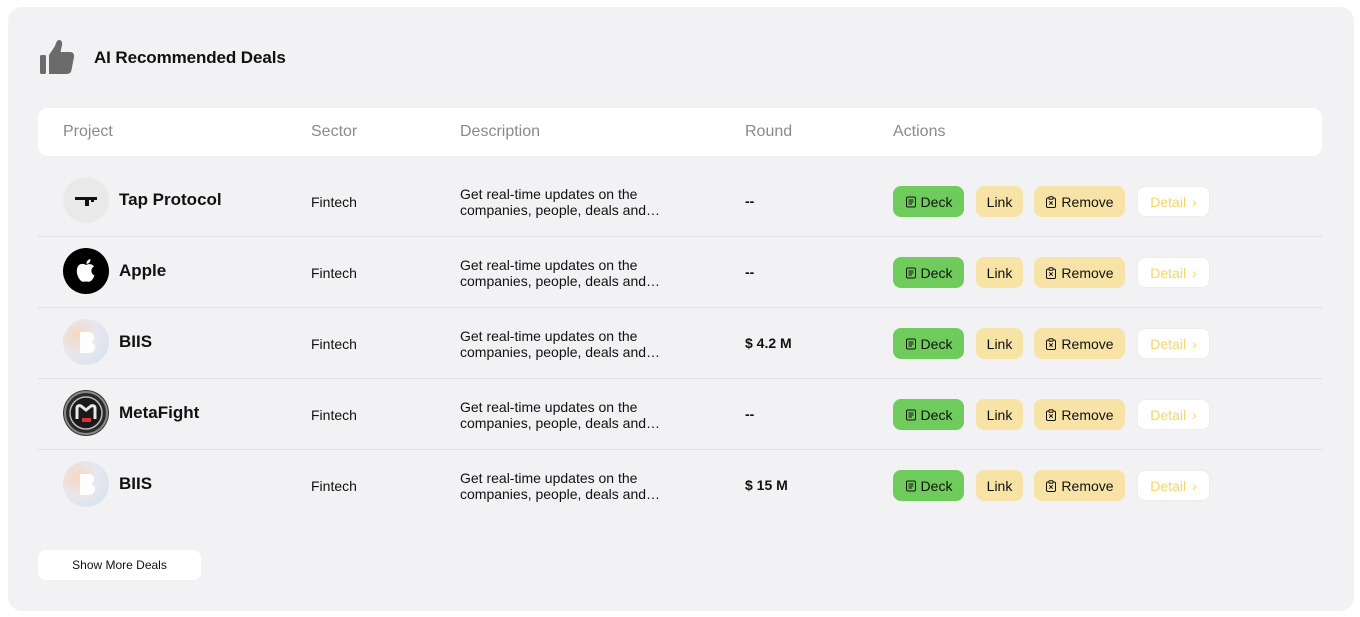 The height and width of the screenshot is (617, 1360). Describe the element at coordinates (159, 412) in the screenshot. I see `project-name: MetaFight` at that location.